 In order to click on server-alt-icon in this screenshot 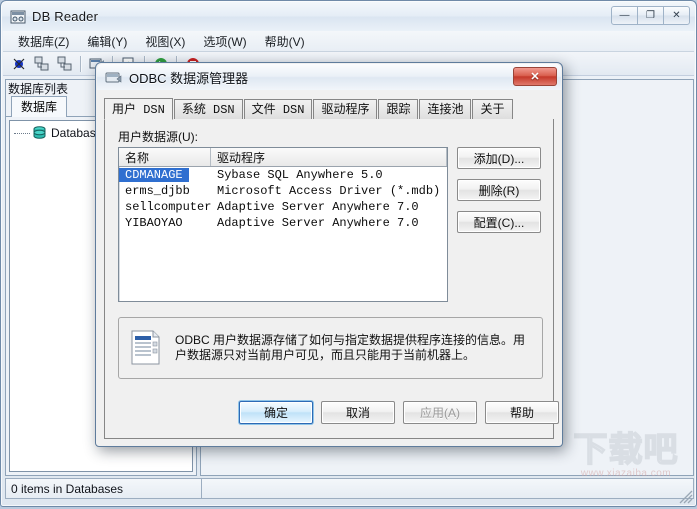, I will do `click(64, 64)`.